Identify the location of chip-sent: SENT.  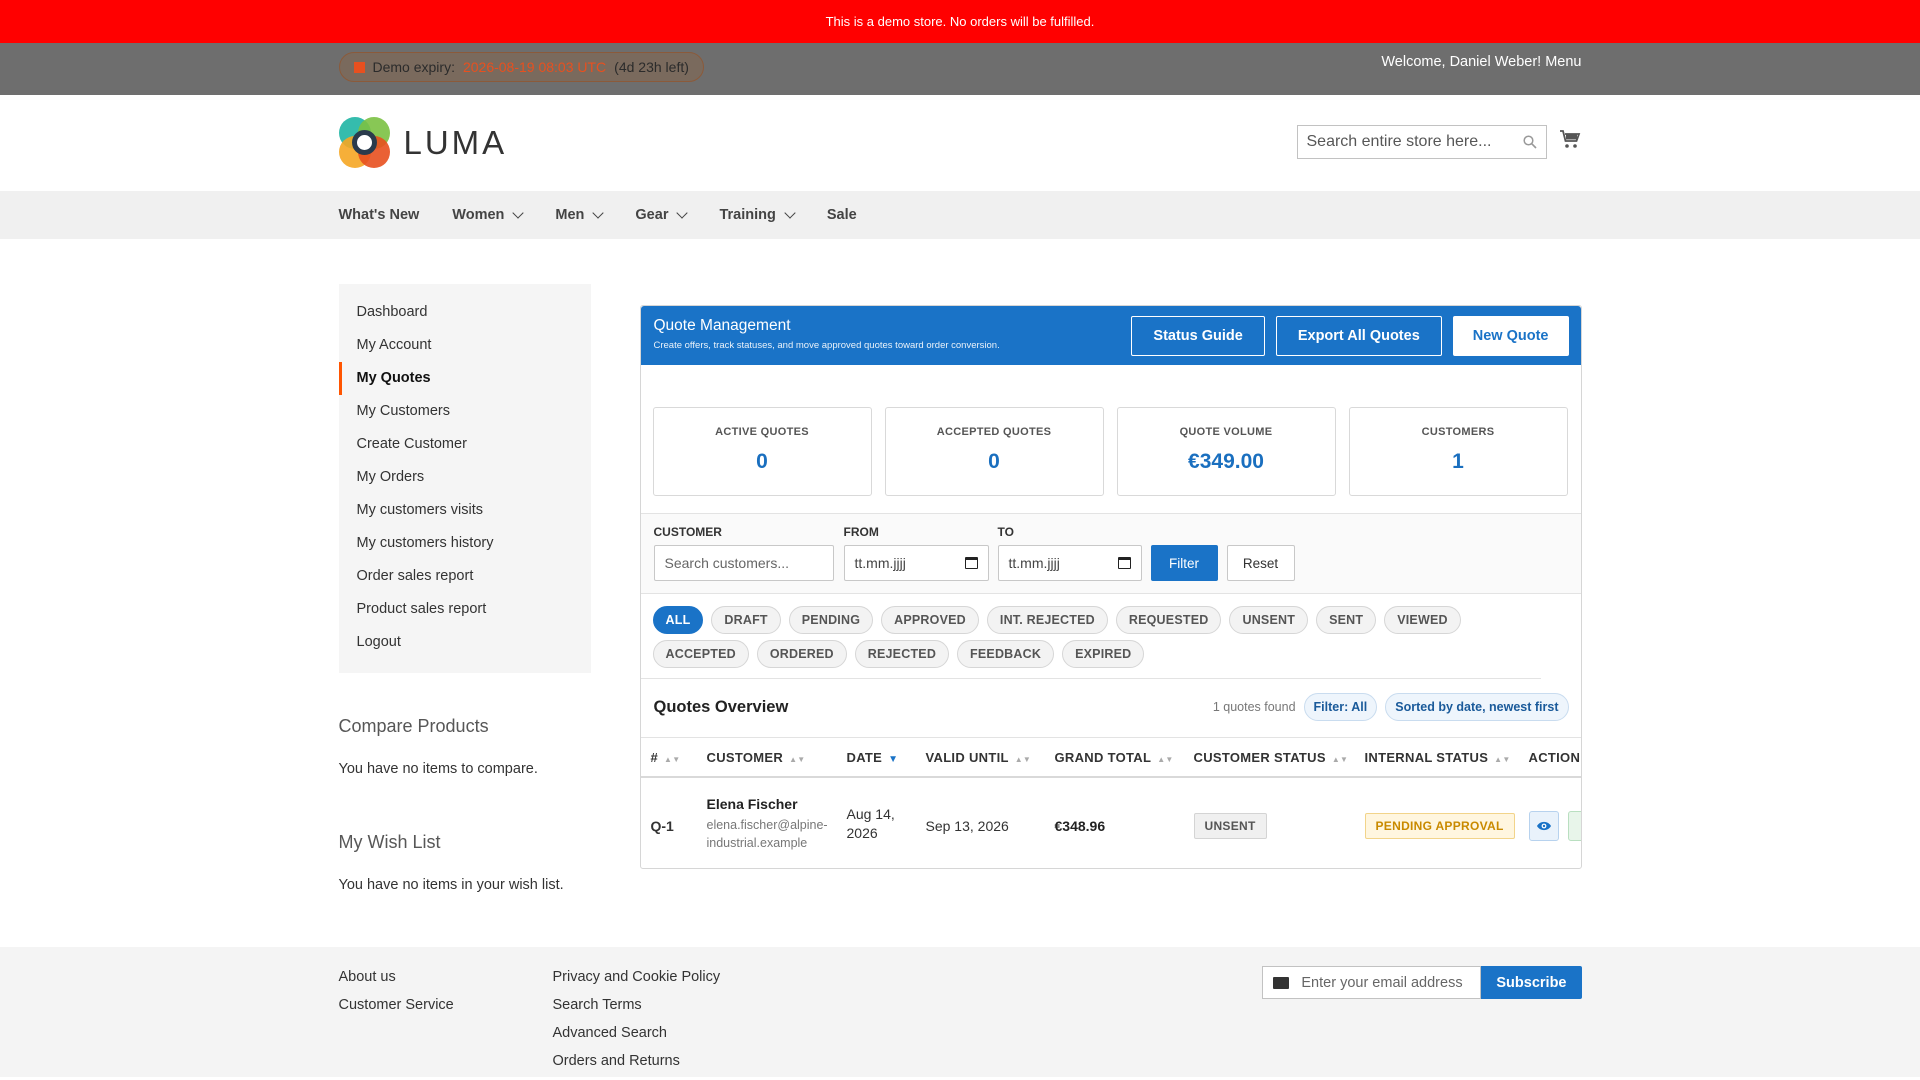
(1346, 620).